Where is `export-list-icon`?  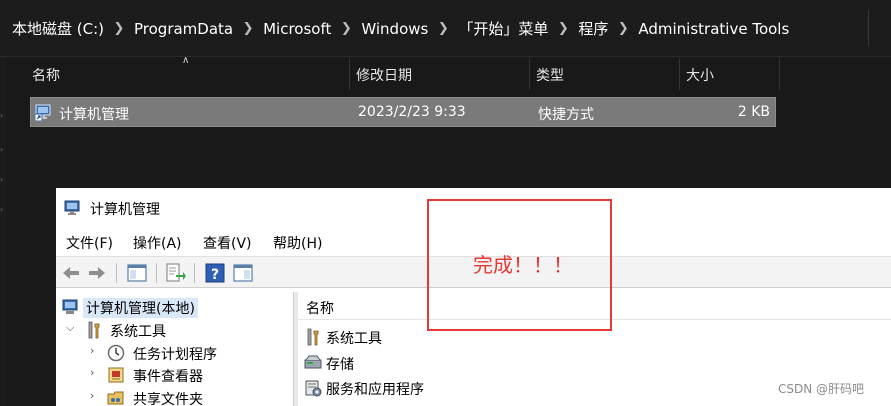 export-list-icon is located at coordinates (175, 273).